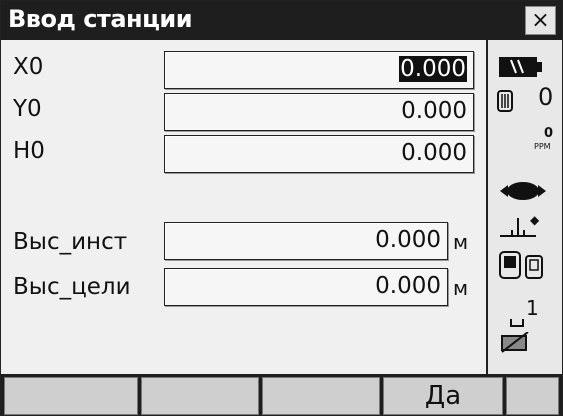 This screenshot has width=563, height=416. What do you see at coordinates (443, 396) in the screenshot?
I see `yes-button: Да` at bounding box center [443, 396].